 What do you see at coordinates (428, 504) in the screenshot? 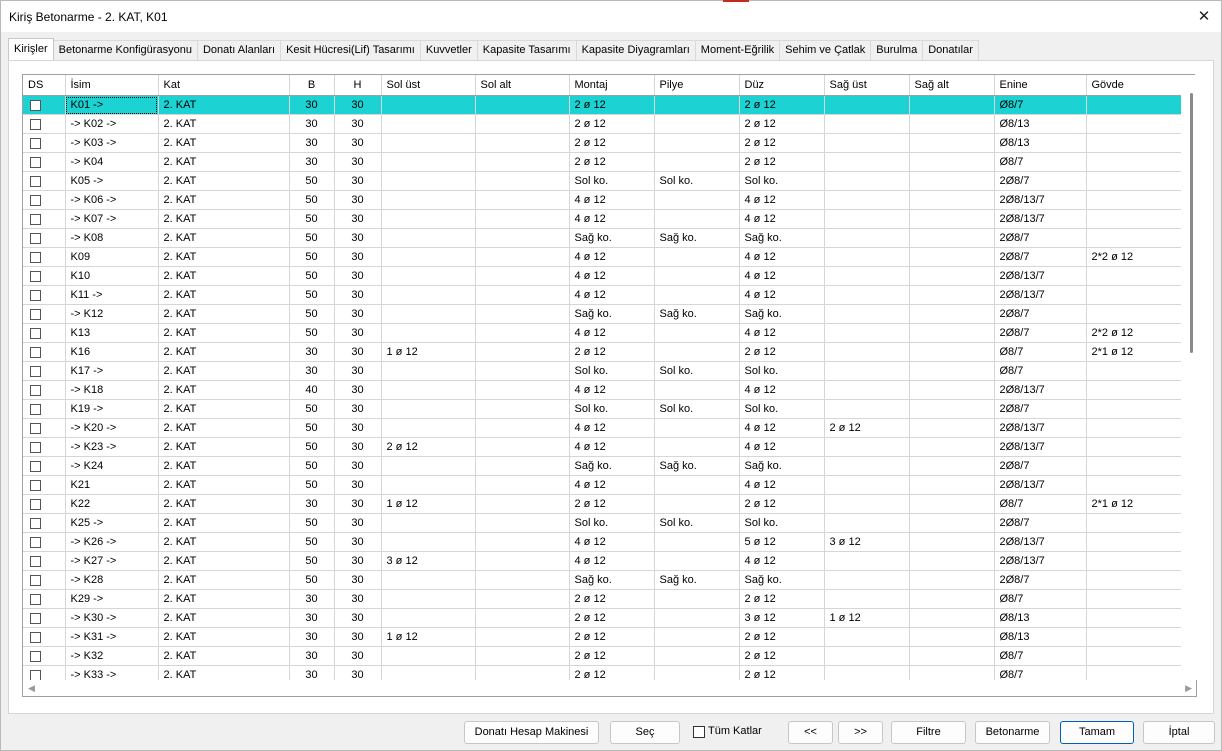
I see `table-cell: 1 ø 12` at bounding box center [428, 504].